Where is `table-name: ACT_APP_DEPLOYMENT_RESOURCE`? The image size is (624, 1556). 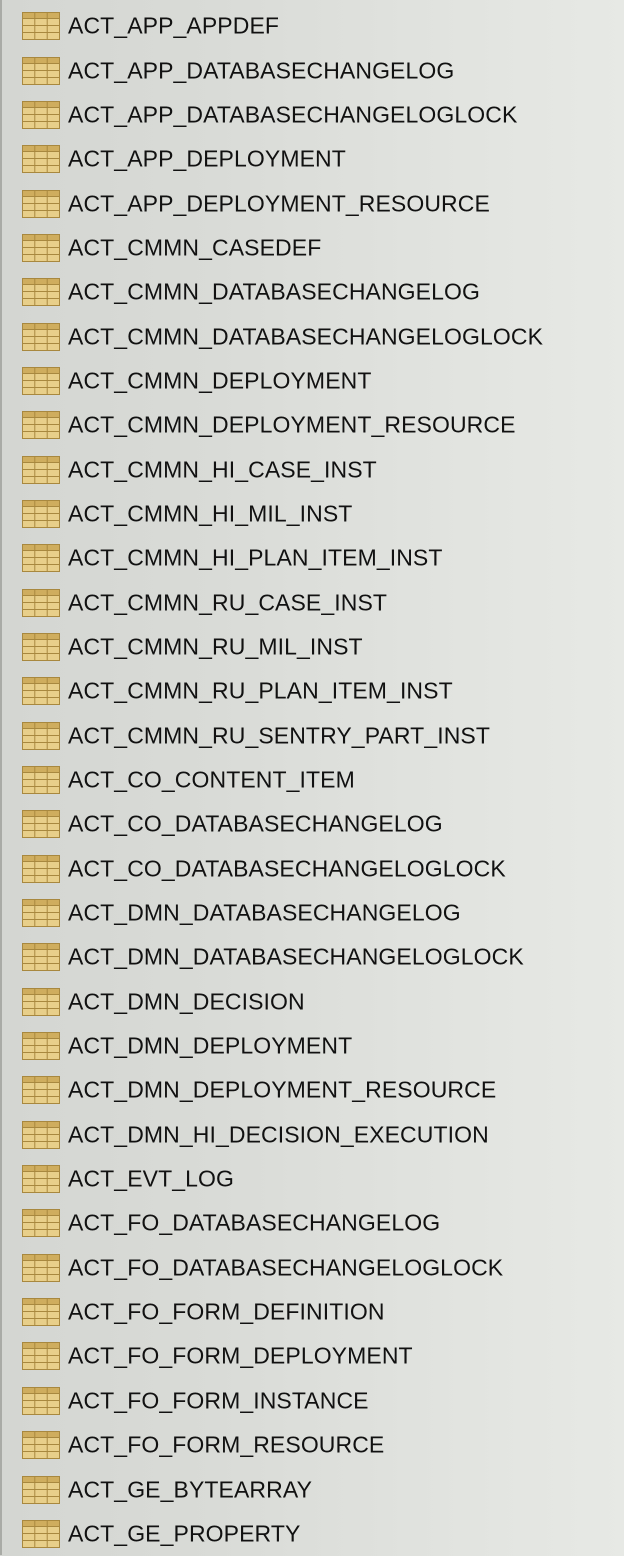 table-name: ACT_APP_DEPLOYMENT_RESOURCE is located at coordinates (279, 203).